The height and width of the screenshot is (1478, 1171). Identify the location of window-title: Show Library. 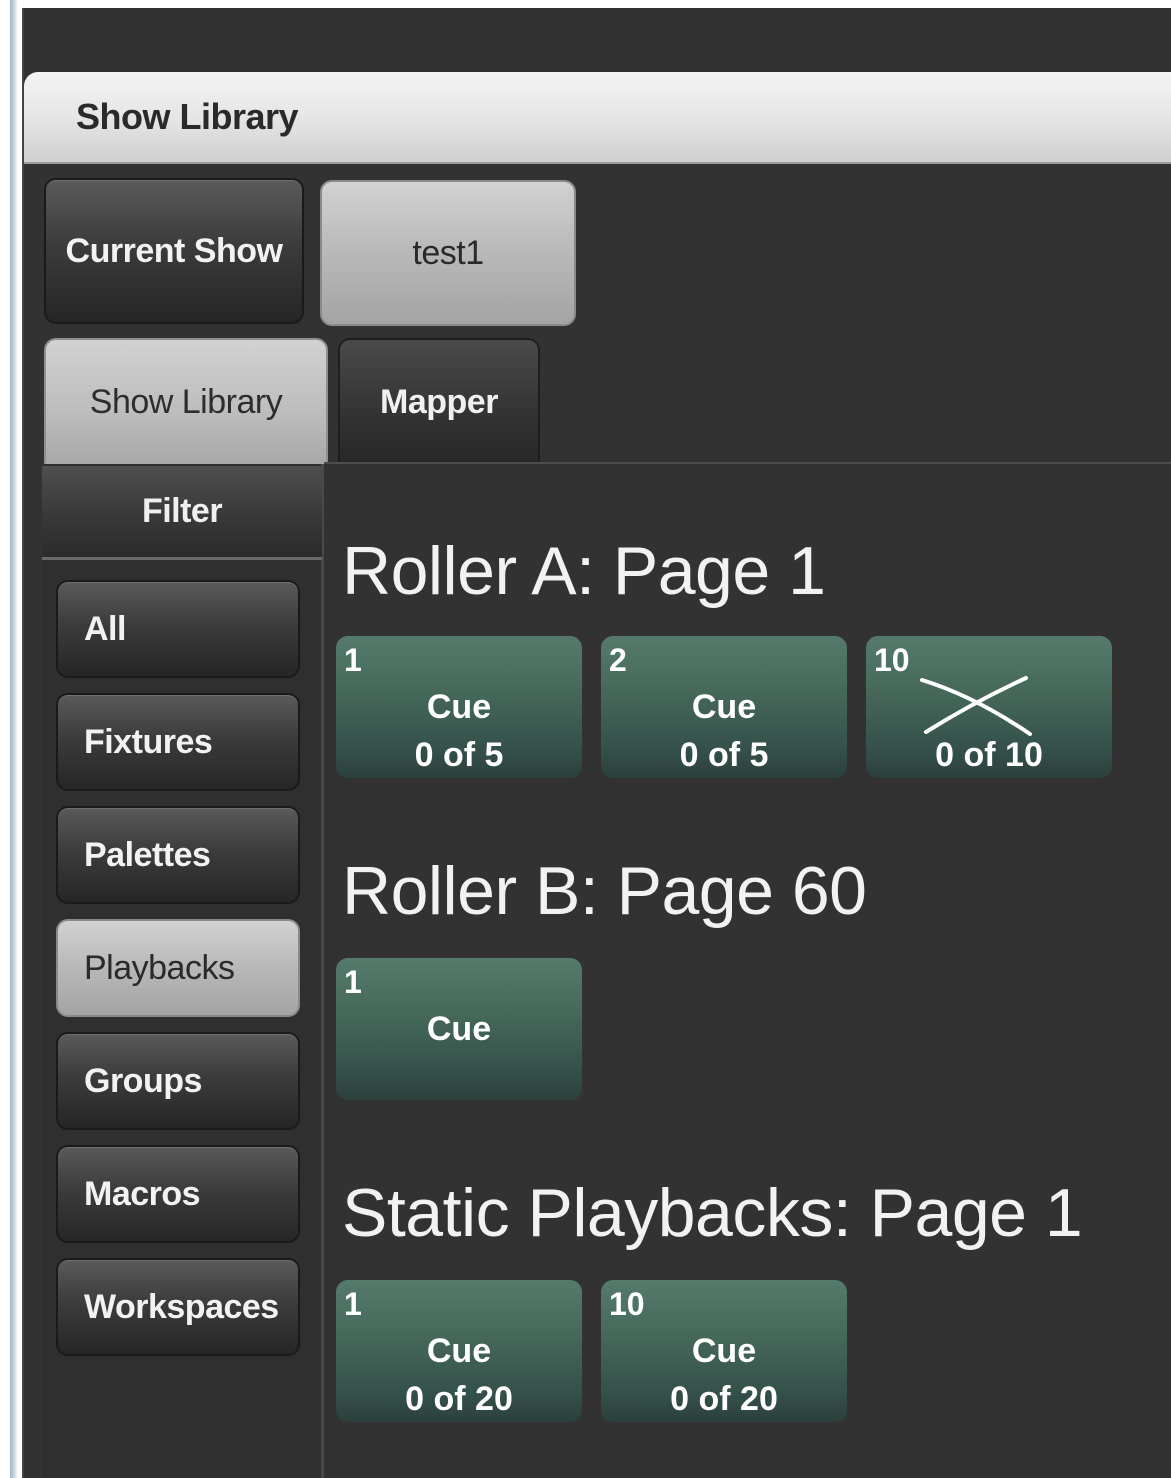
(187, 116).